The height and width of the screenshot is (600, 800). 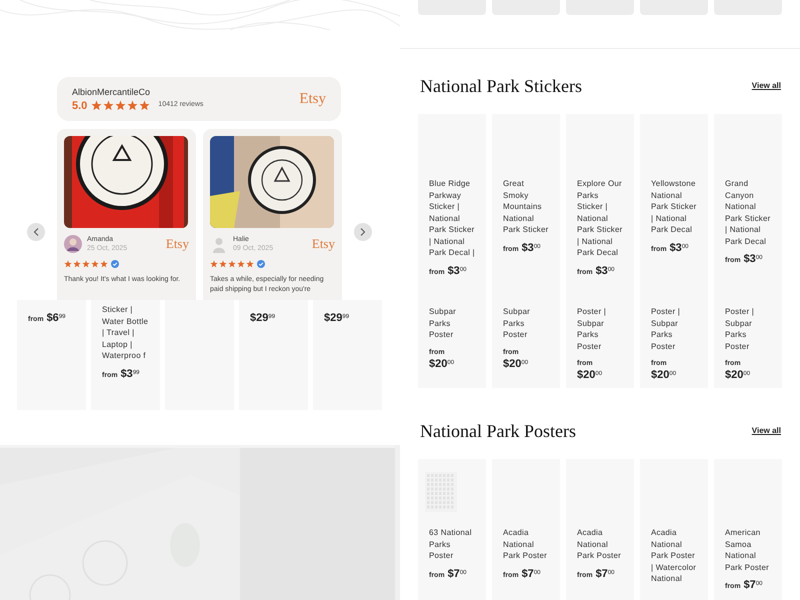 I want to click on next-button, so click(x=363, y=232).